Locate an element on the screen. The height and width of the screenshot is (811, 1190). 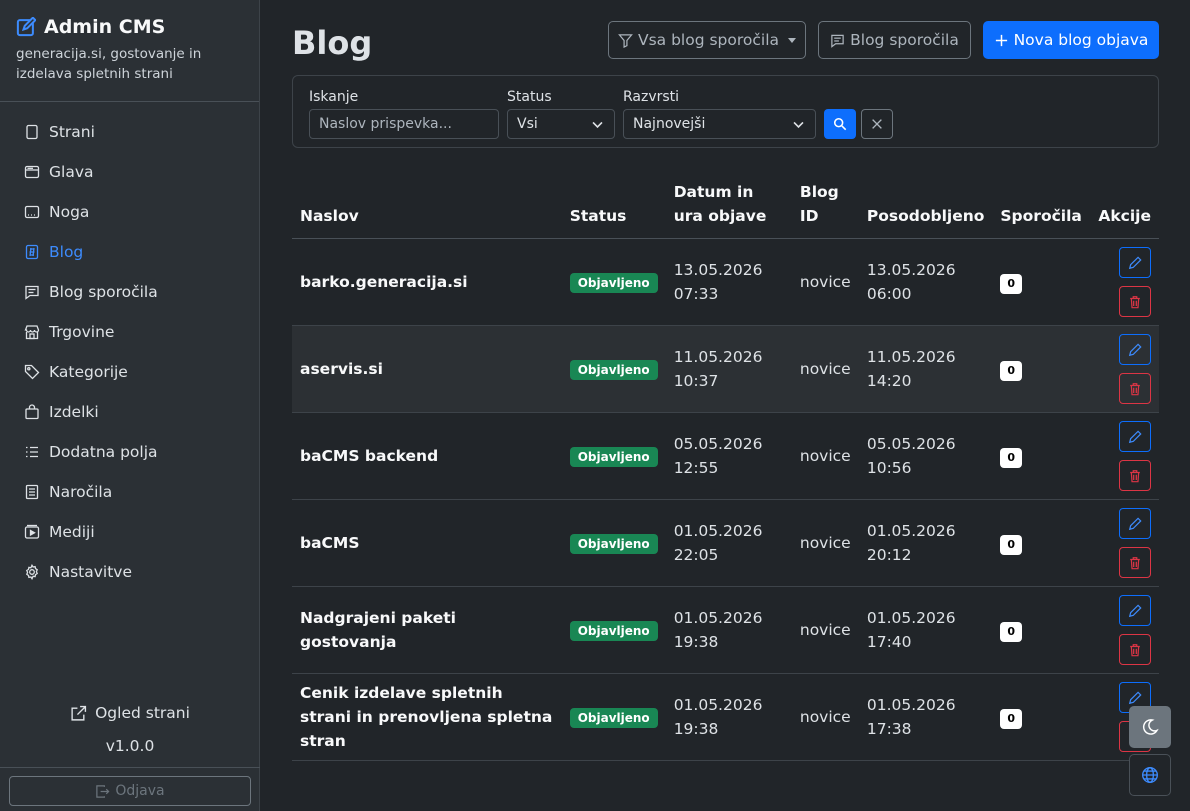
language-button is located at coordinates (1150, 775).